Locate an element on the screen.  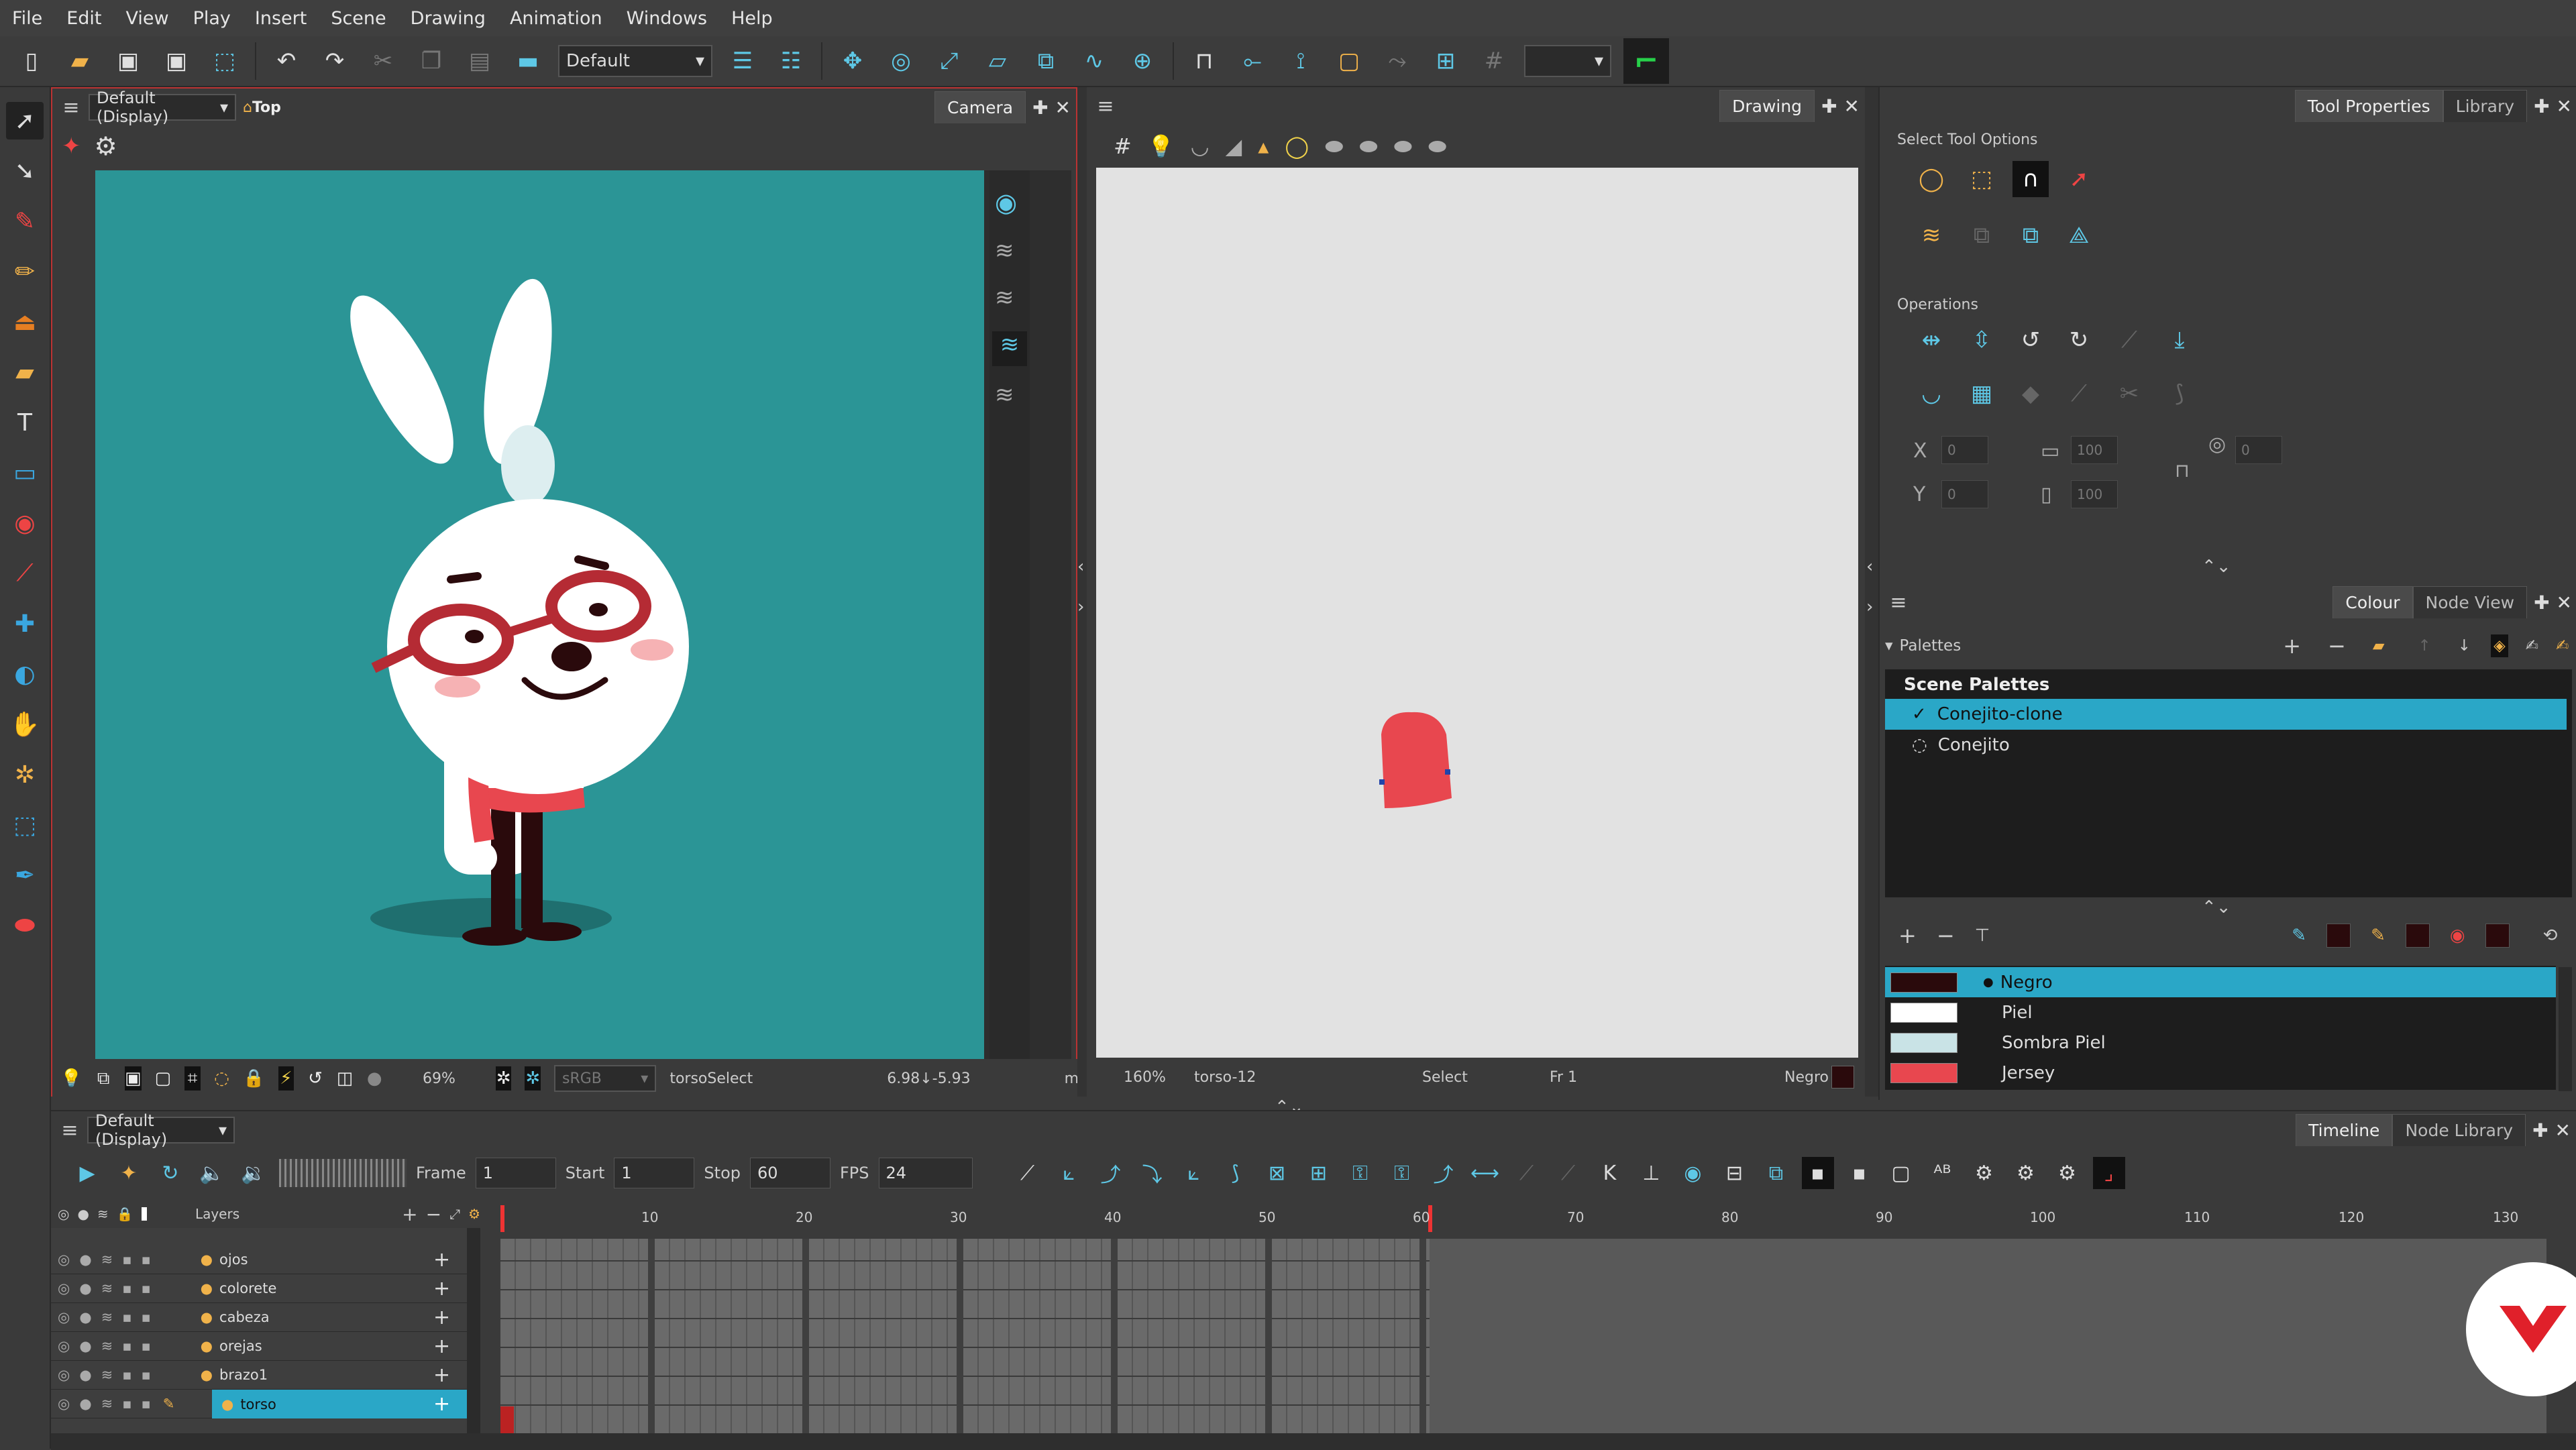
add-keyframe-icon: ⊞ is located at coordinates (1446, 61).